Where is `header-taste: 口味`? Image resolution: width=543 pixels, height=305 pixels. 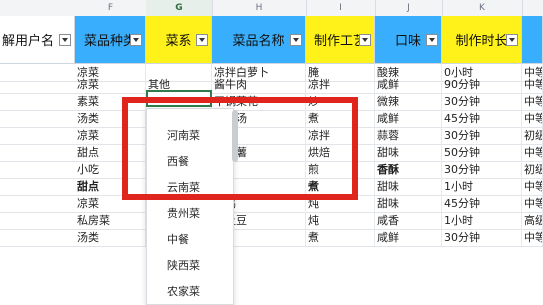 header-taste: 口味 is located at coordinates (408, 40).